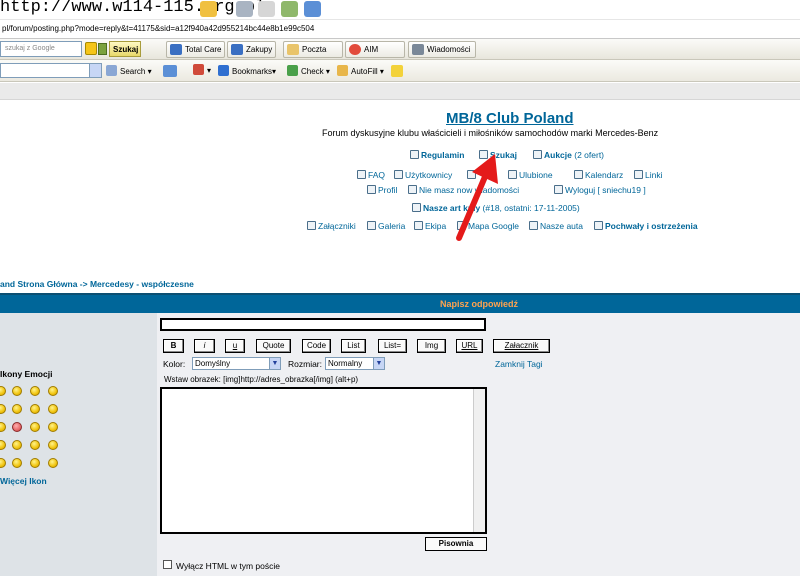  What do you see at coordinates (247, 70) in the screenshot?
I see `bookmarks-button: Bookmarks▾` at bounding box center [247, 70].